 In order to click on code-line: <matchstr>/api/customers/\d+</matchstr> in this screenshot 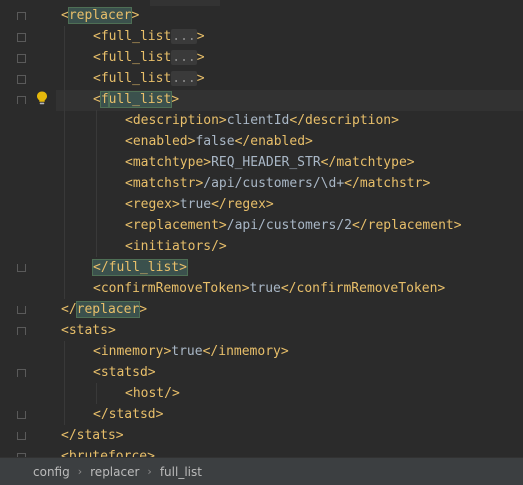, I will do `click(277, 183)`.